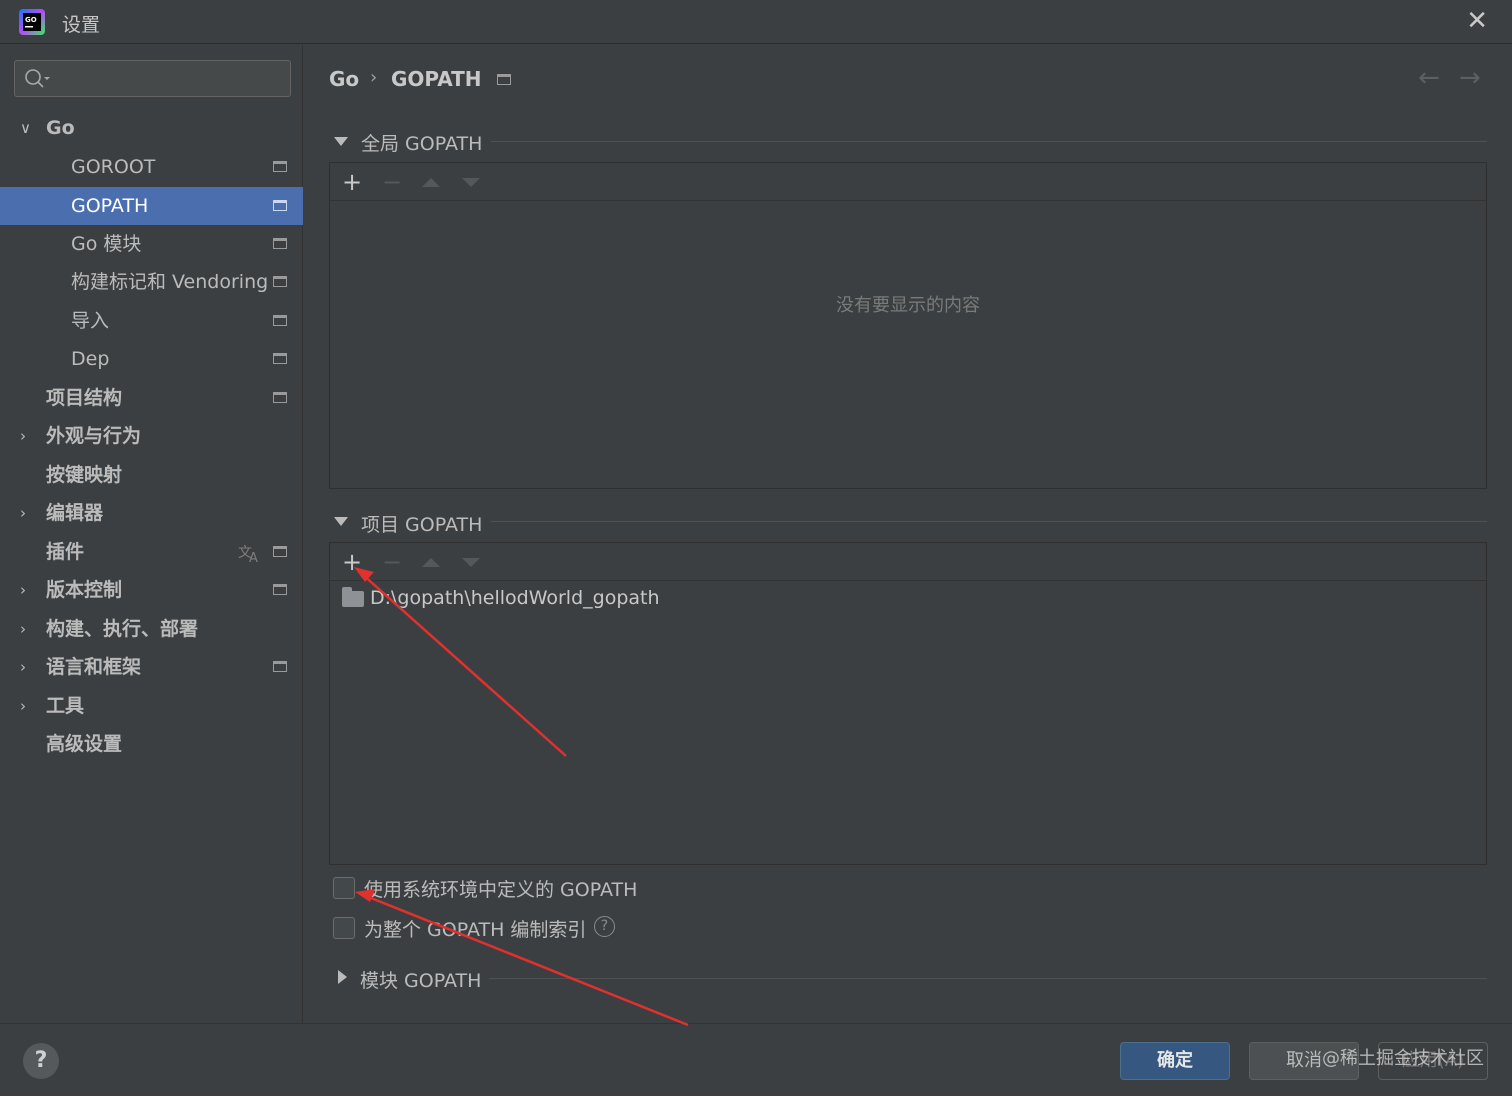  I want to click on sidebar-item-label: 编辑器, so click(75, 513).